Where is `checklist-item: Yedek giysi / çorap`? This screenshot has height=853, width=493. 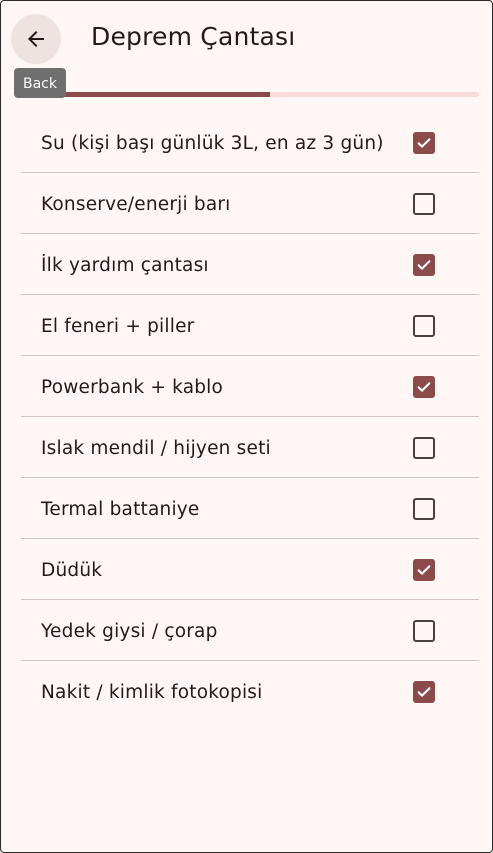 checklist-item: Yedek giysi / çorap is located at coordinates (250, 630).